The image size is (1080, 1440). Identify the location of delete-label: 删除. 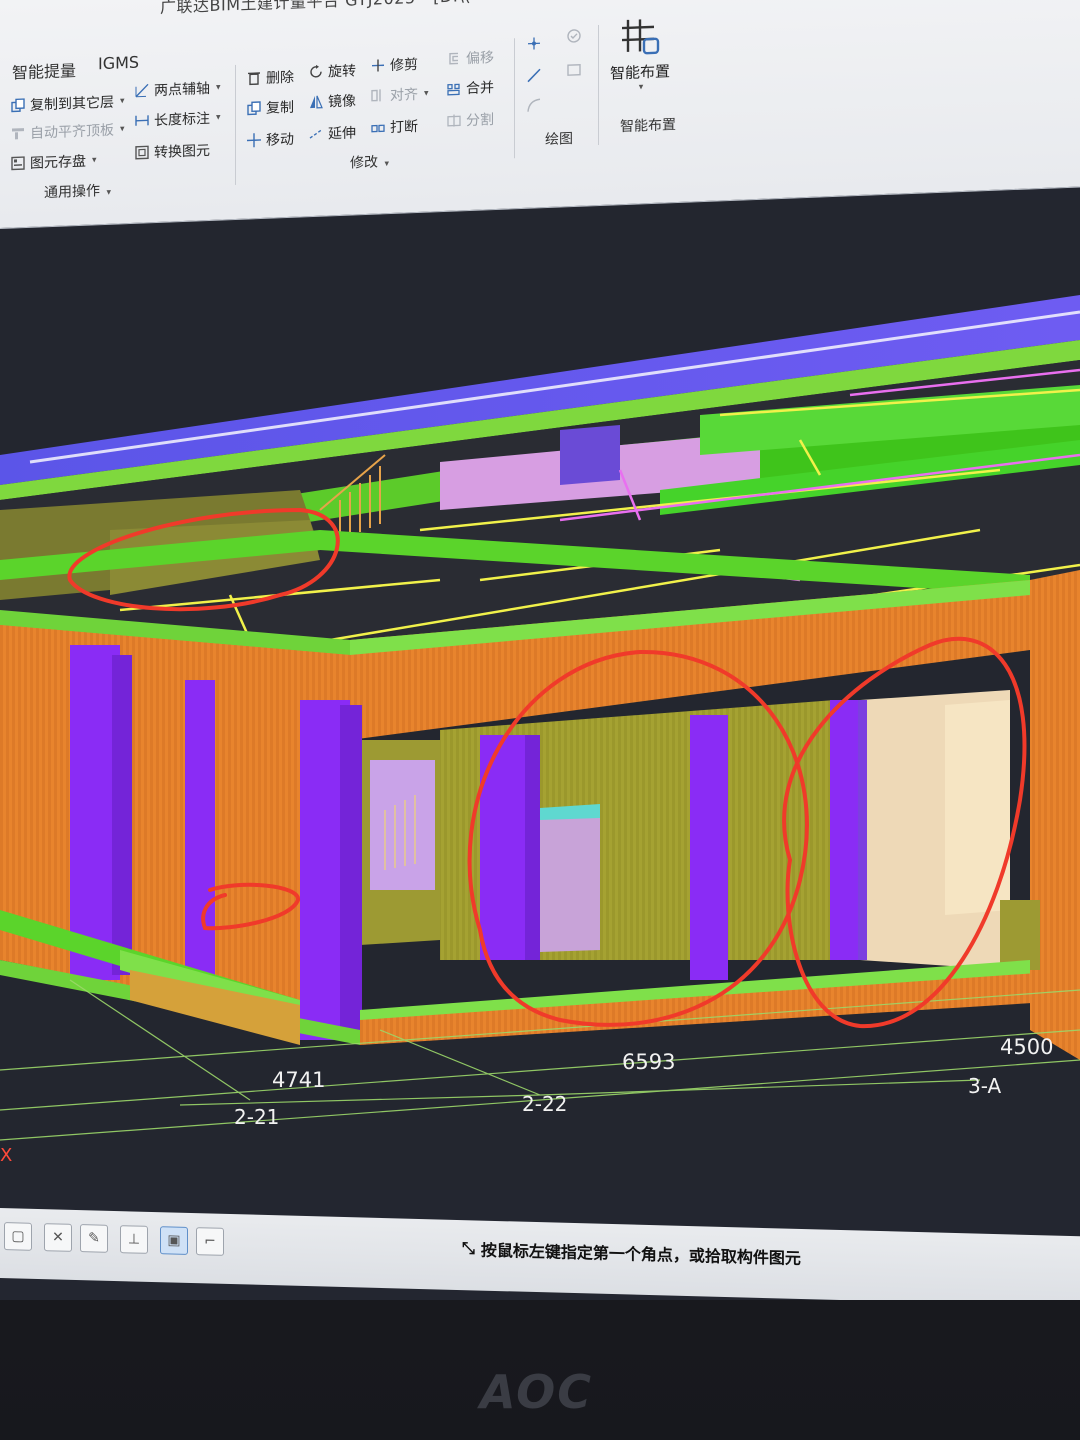
(280, 78).